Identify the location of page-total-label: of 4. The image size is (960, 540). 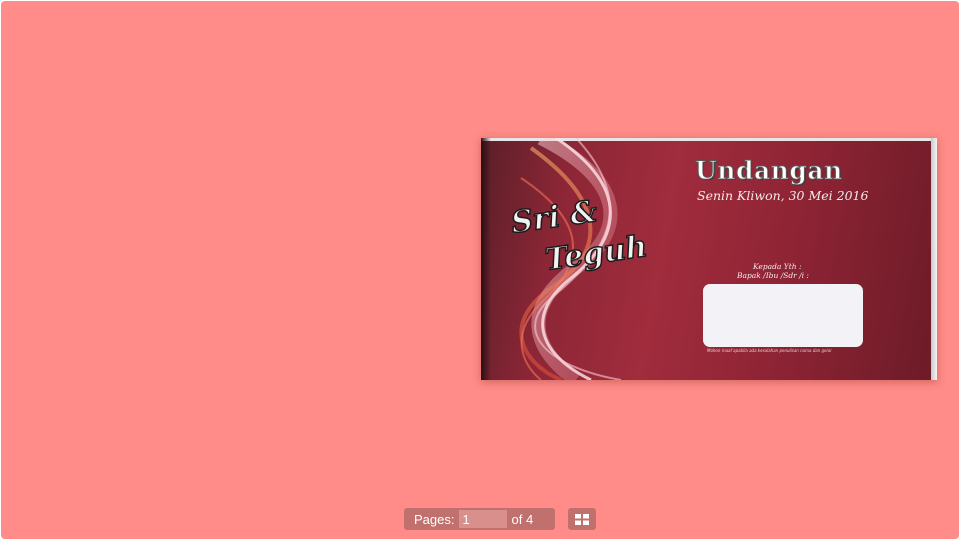
(522, 519).